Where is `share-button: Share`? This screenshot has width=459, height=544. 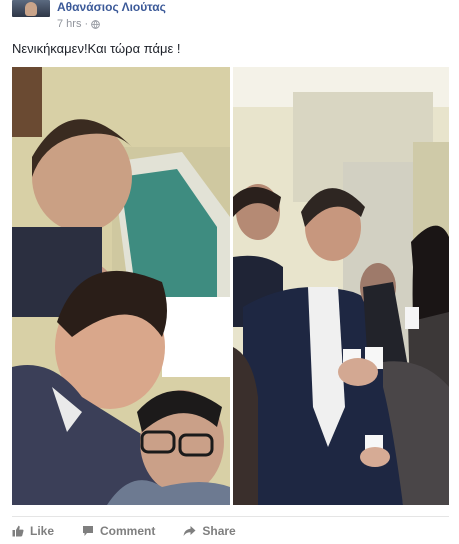 share-button: Share is located at coordinates (209, 531).